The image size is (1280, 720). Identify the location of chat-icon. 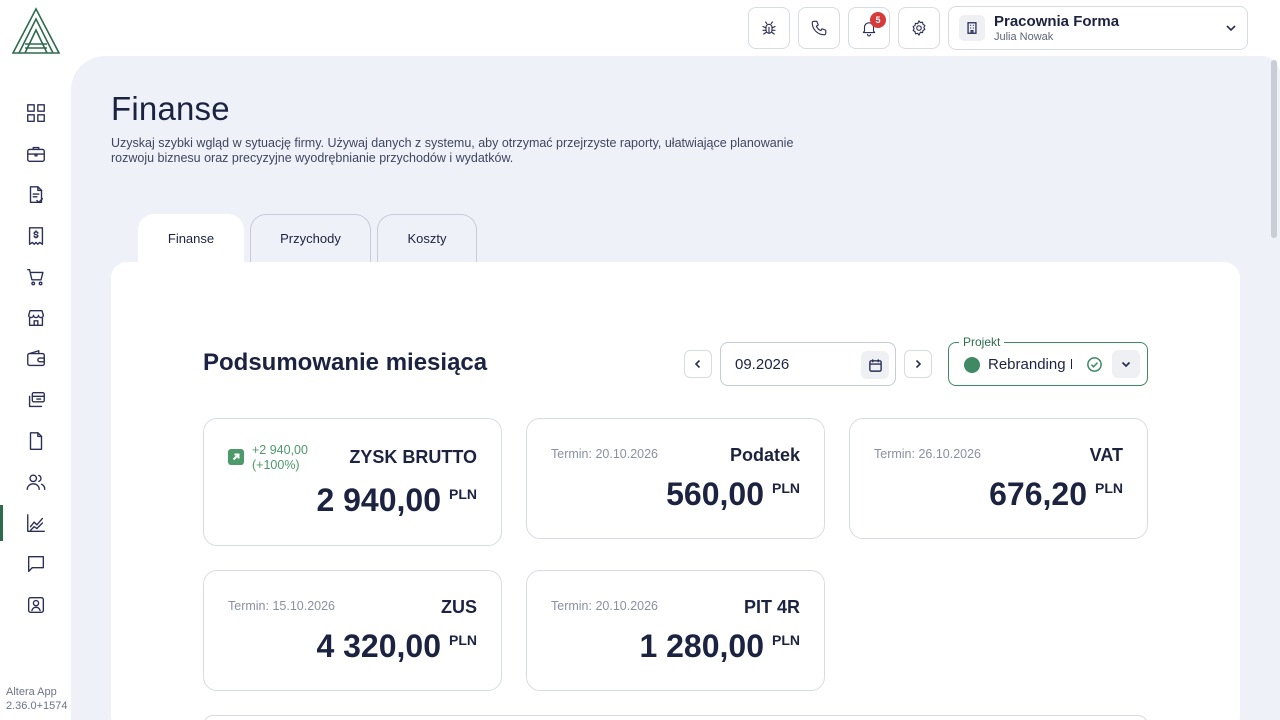
(36, 564).